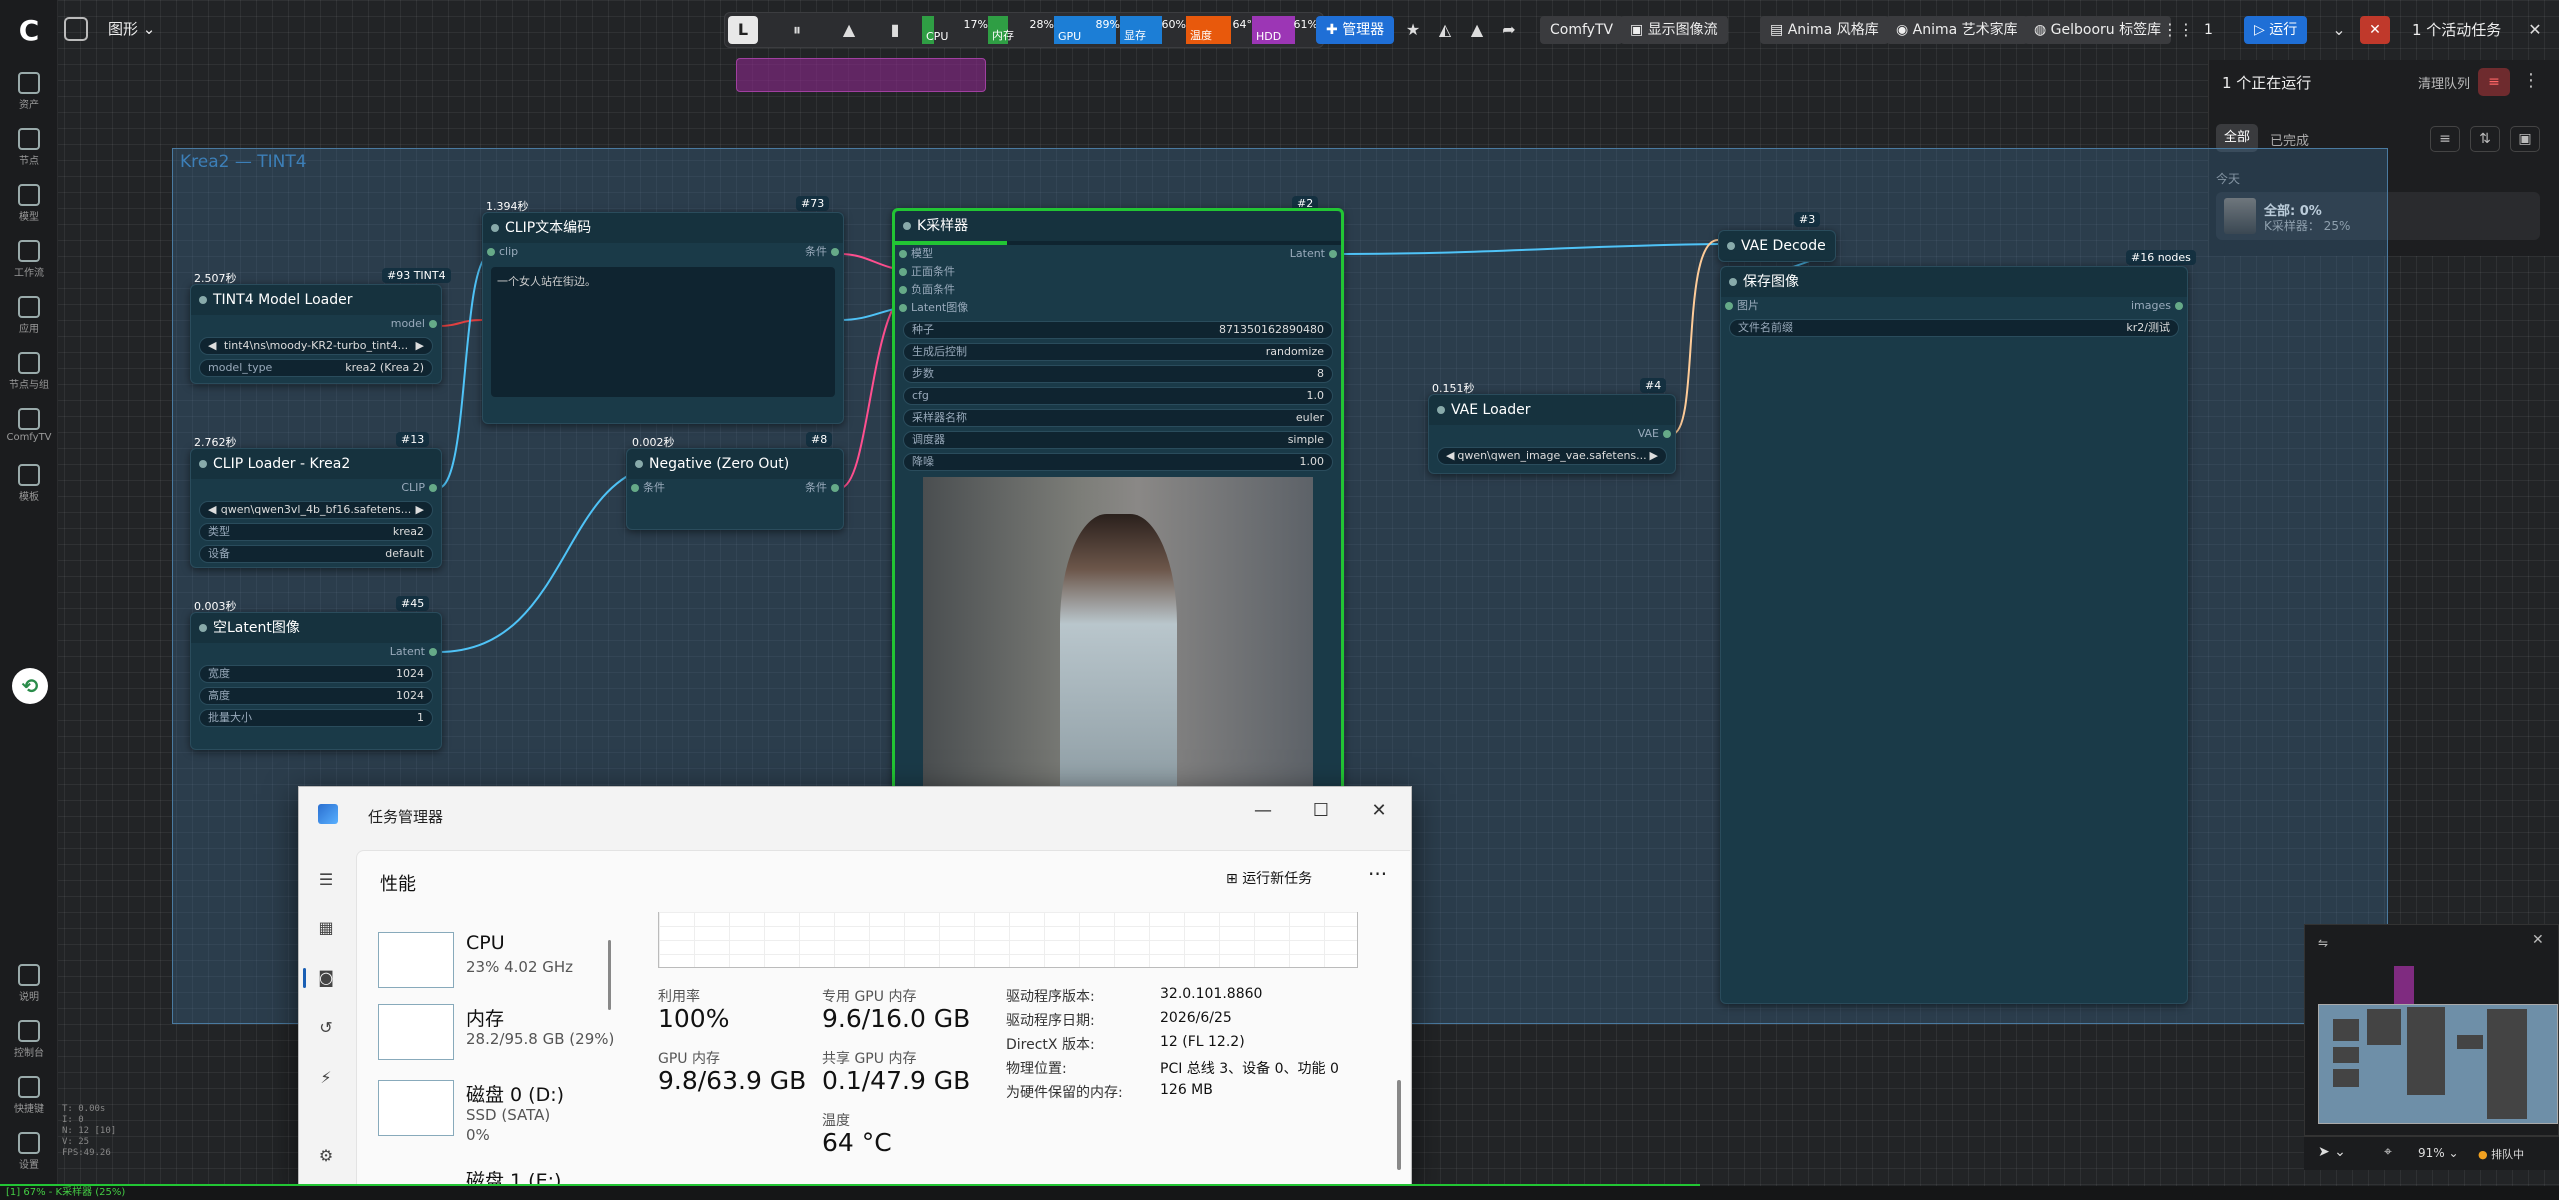  What do you see at coordinates (1118, 462) in the screenshot?
I see `widget-denoise: 降噪 1.00` at bounding box center [1118, 462].